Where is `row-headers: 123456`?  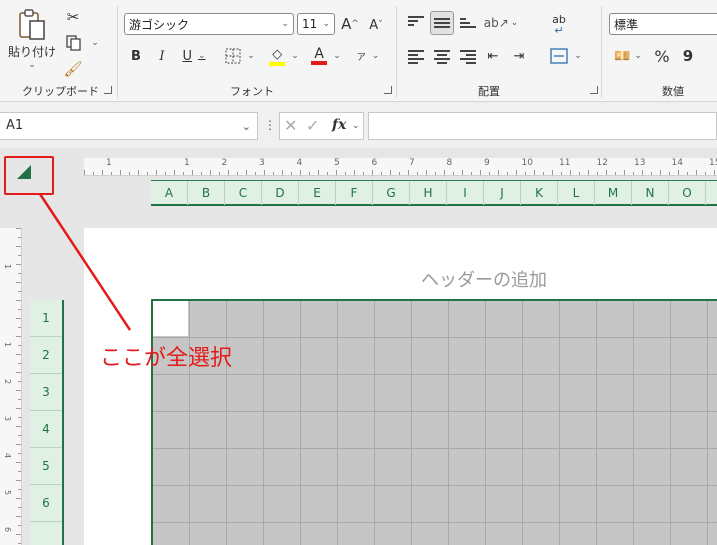 row-headers: 123456 is located at coordinates (47, 422).